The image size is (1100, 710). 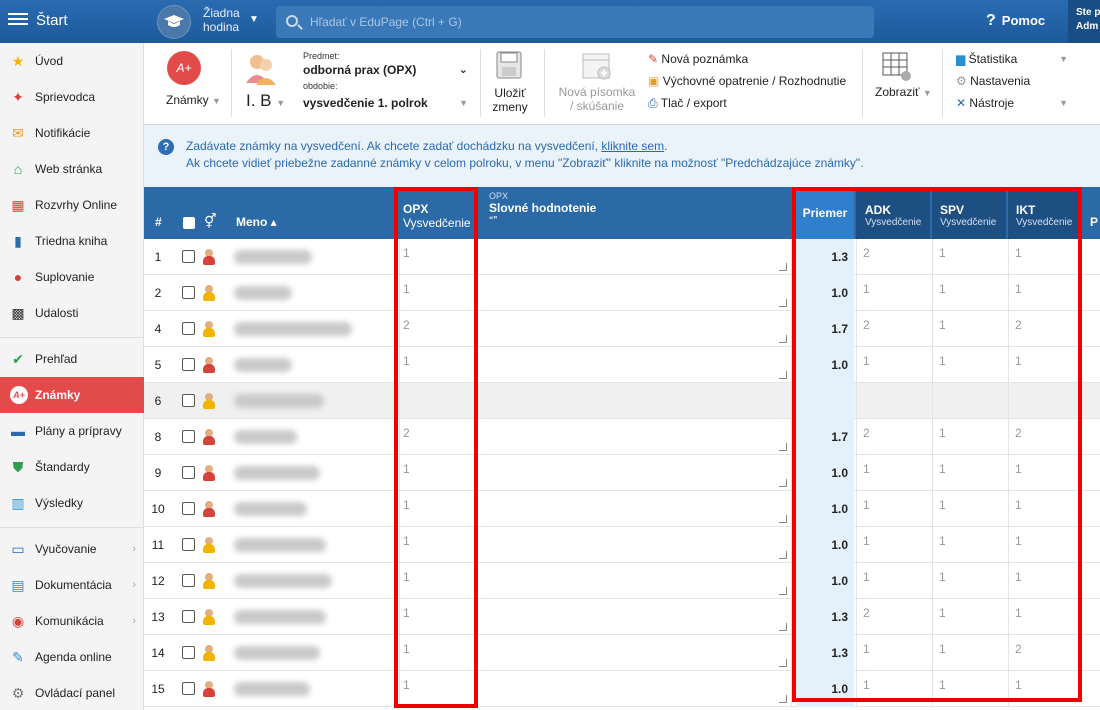 I want to click on obdobie-select: vysvedčenie 1. polrok ▼, so click(x=385, y=103).